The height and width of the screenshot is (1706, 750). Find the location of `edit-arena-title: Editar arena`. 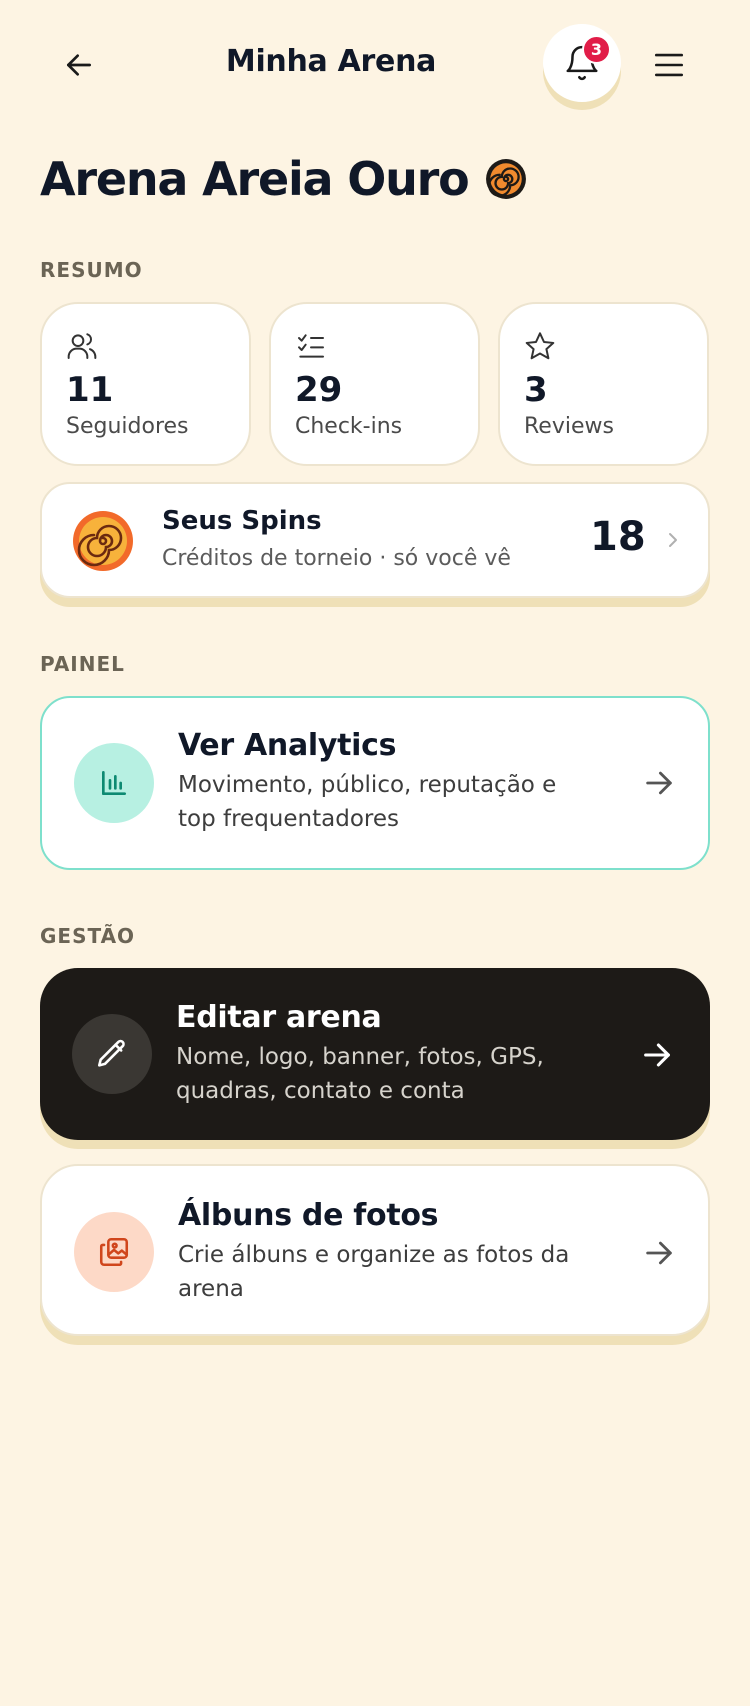

edit-arena-title: Editar arena is located at coordinates (279, 1017).